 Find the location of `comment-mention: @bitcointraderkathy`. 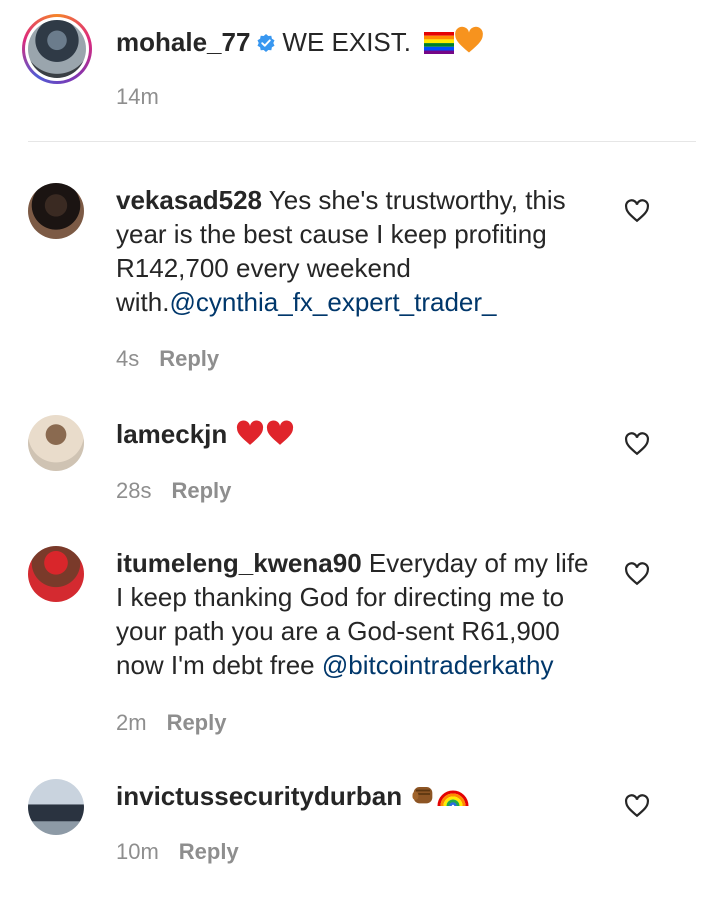

comment-mention: @bitcointraderkathy is located at coordinates (438, 665).